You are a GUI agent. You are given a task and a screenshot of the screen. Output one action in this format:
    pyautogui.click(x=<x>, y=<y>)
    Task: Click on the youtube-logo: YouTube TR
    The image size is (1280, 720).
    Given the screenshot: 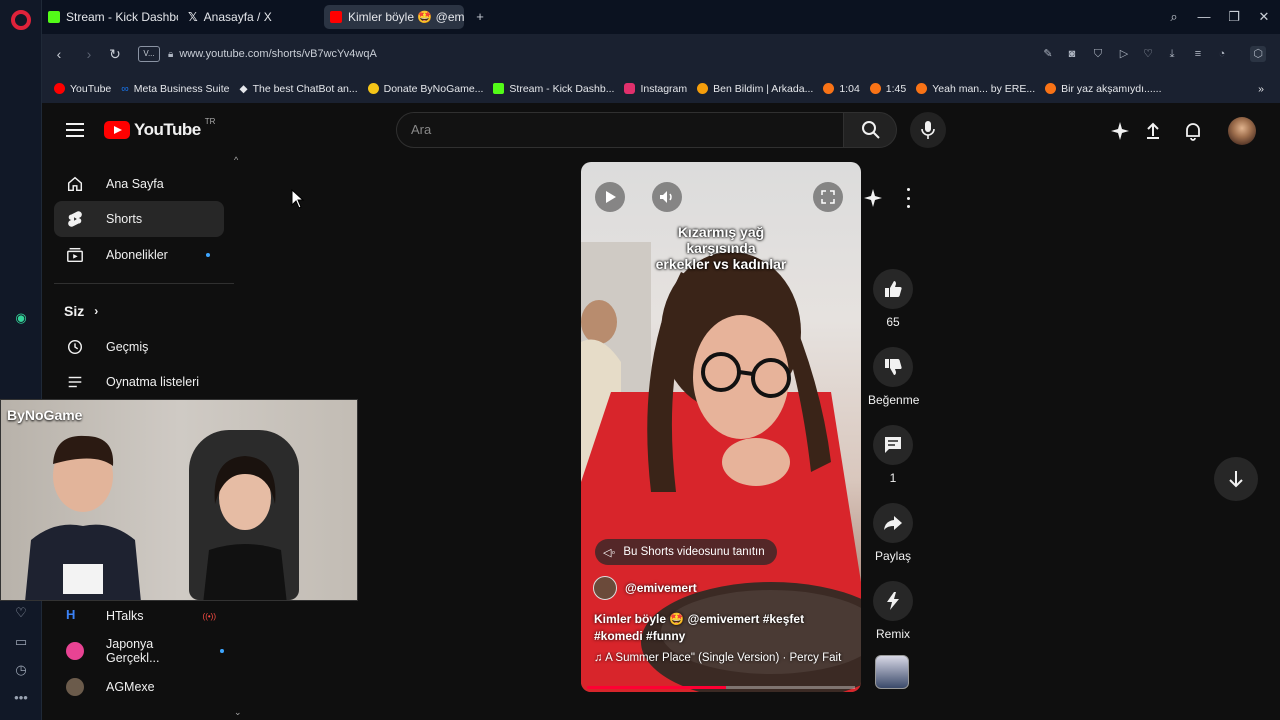 What is the action you would take?
    pyautogui.click(x=159, y=128)
    